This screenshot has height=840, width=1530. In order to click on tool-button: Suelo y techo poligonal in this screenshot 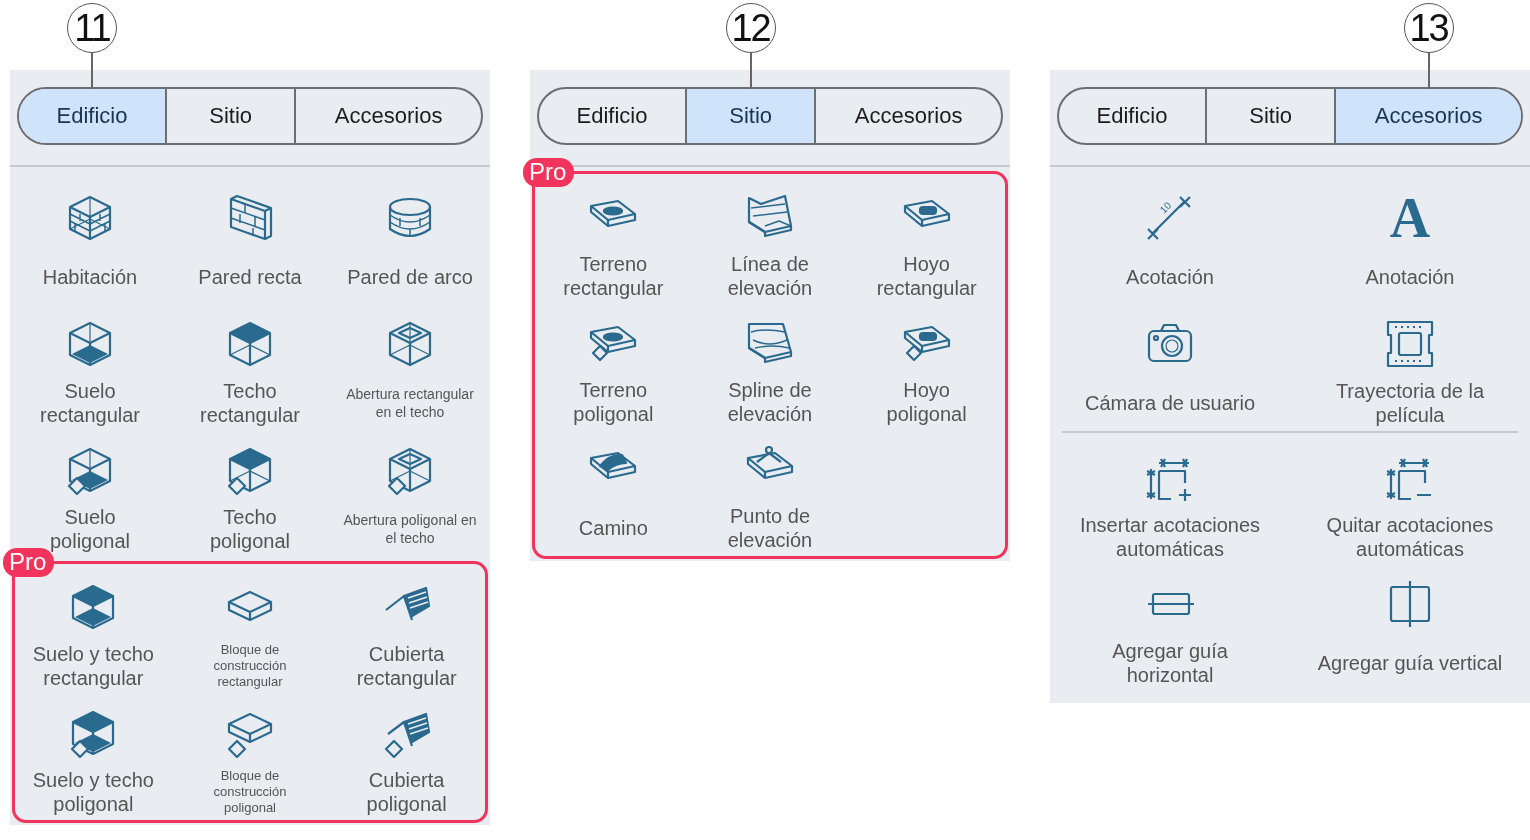, I will do `click(93, 757)`.